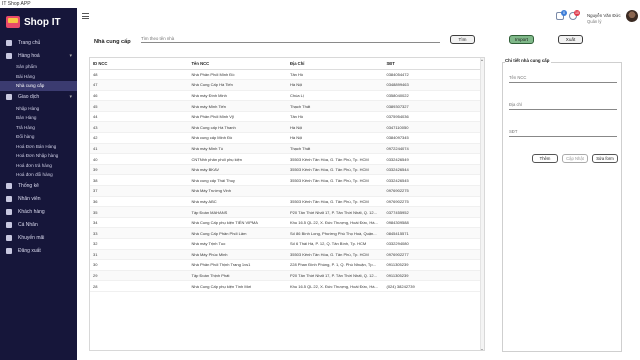 This screenshot has width=640, height=360. Describe the element at coordinates (563, 78) in the screenshot. I see `supplier-name-field` at that location.